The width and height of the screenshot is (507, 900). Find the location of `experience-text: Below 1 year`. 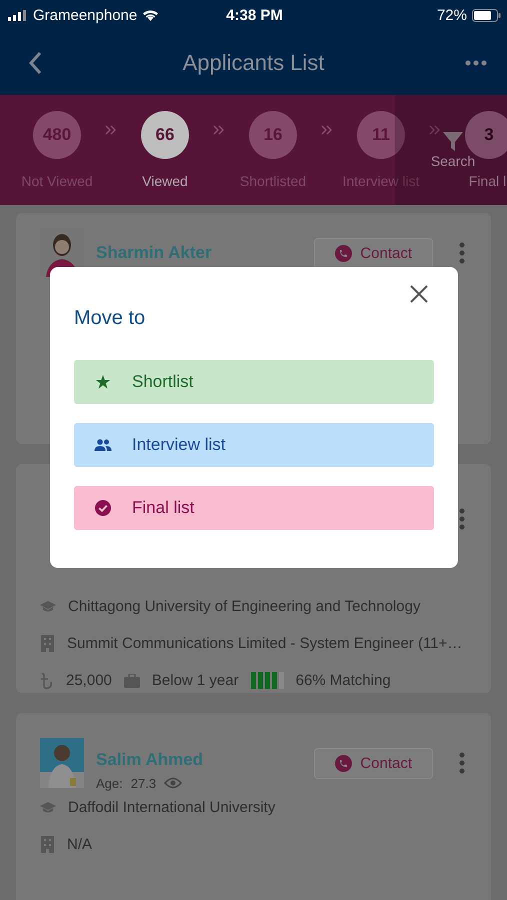

experience-text: Below 1 year is located at coordinates (195, 680).